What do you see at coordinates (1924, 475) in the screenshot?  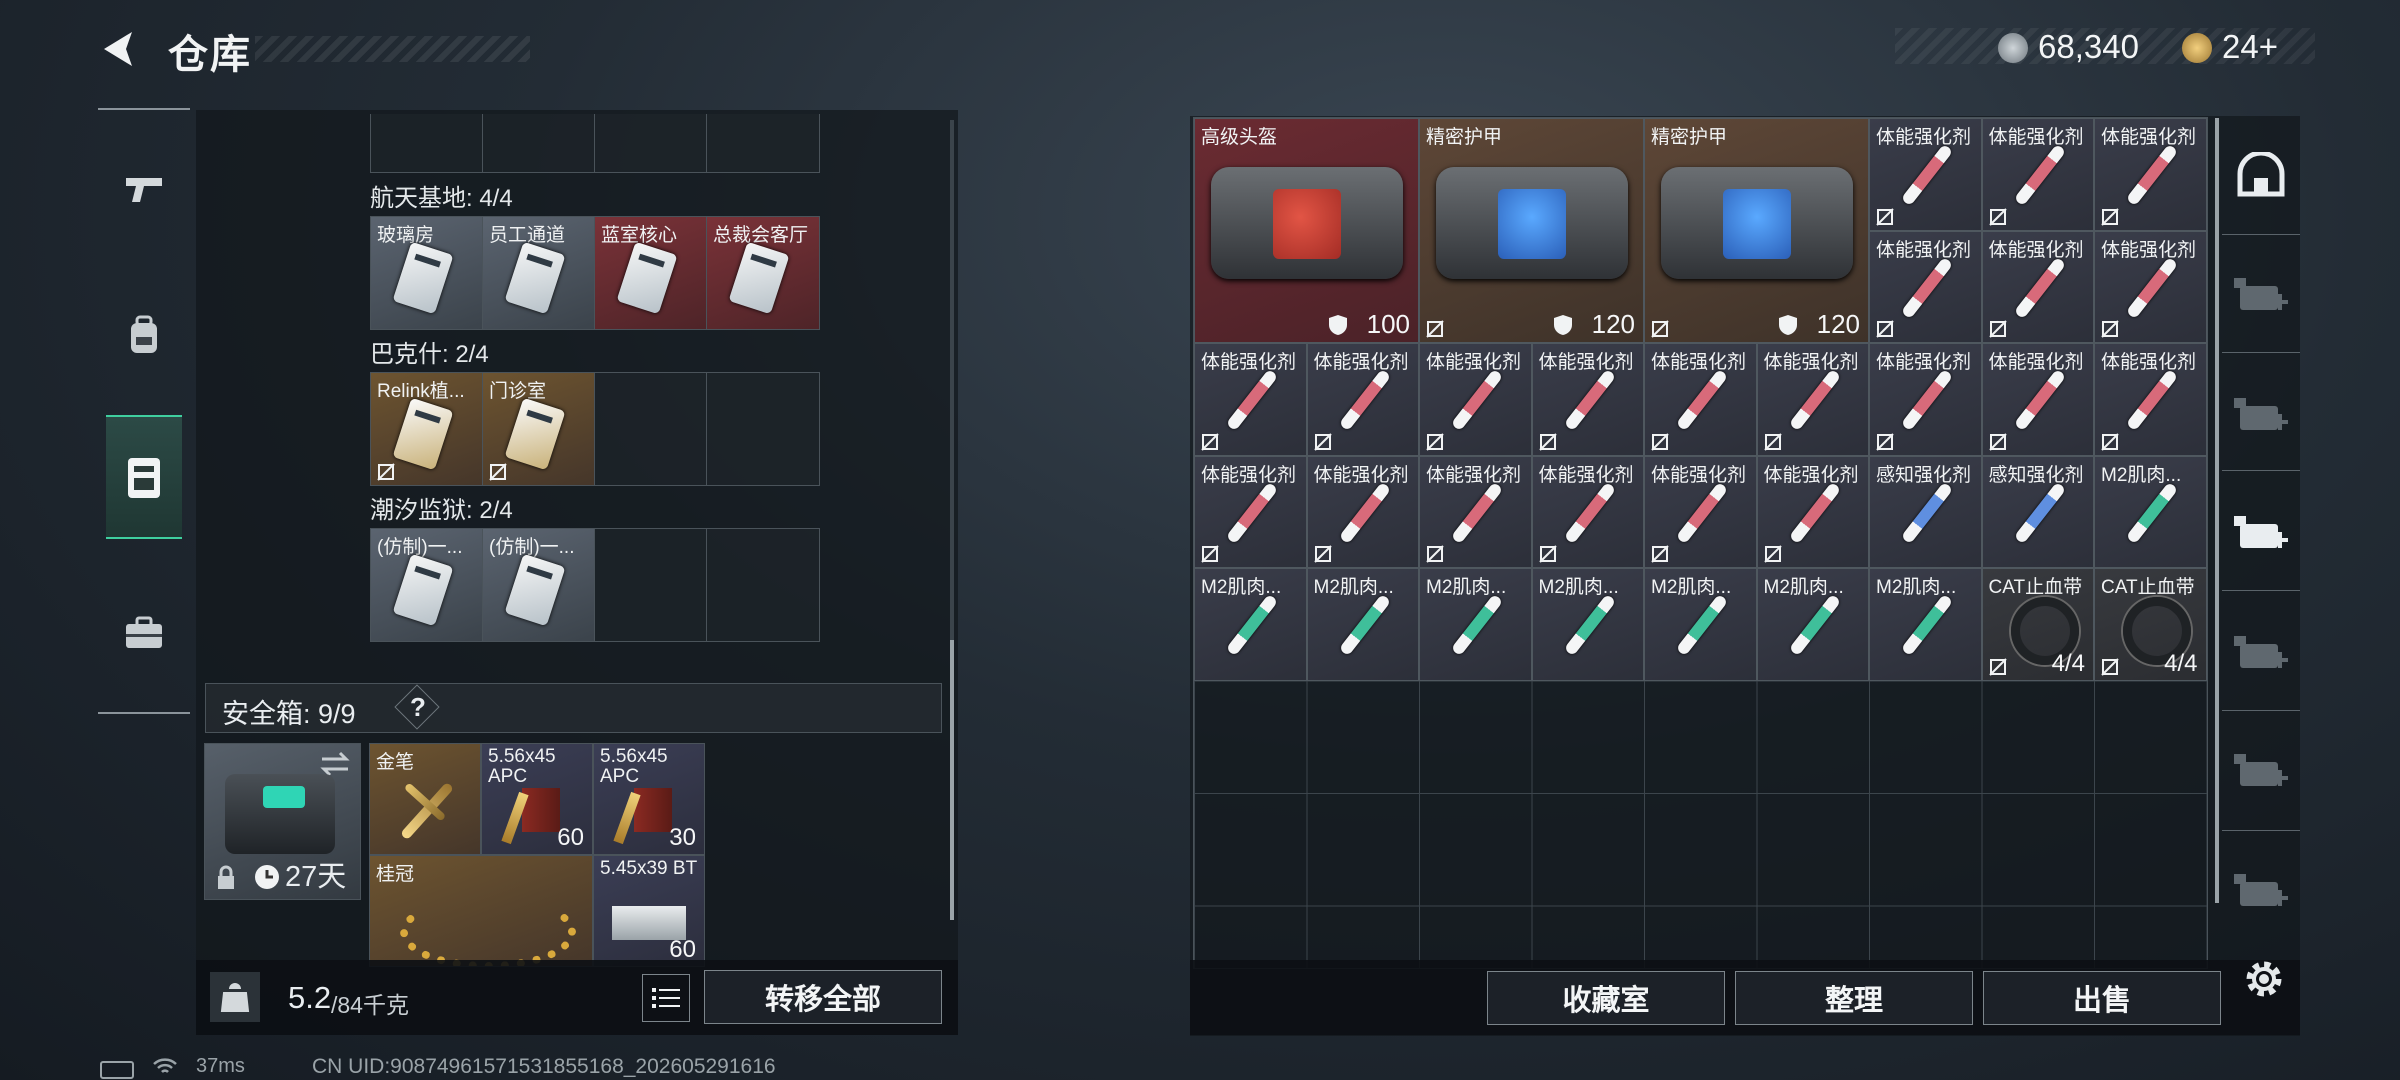 I see `item-name: 感知强化剂` at bounding box center [1924, 475].